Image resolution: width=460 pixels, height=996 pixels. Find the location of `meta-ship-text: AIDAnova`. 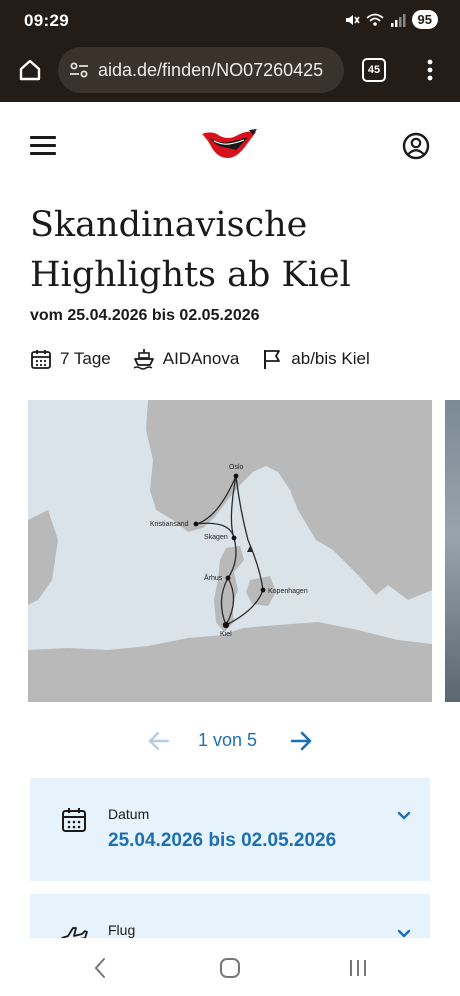

meta-ship-text: AIDAnova is located at coordinates (201, 358).